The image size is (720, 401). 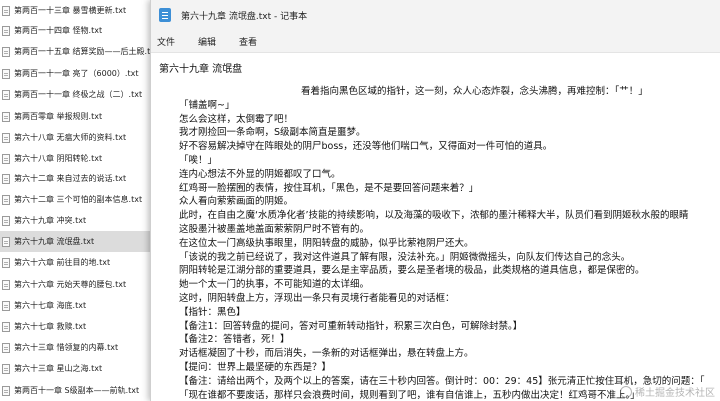 I want to click on file-list-item: 第六十九章 流氓盘.txt, so click(x=75, y=241).